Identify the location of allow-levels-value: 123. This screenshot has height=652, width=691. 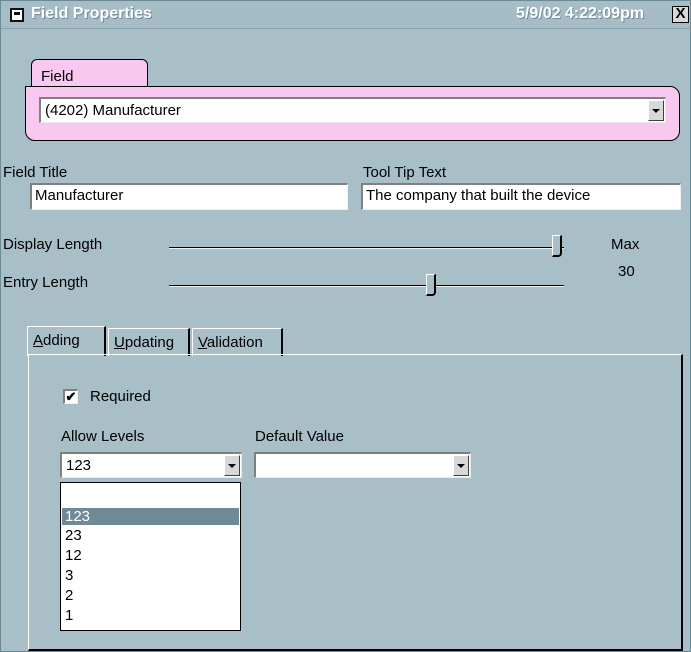
(79, 465).